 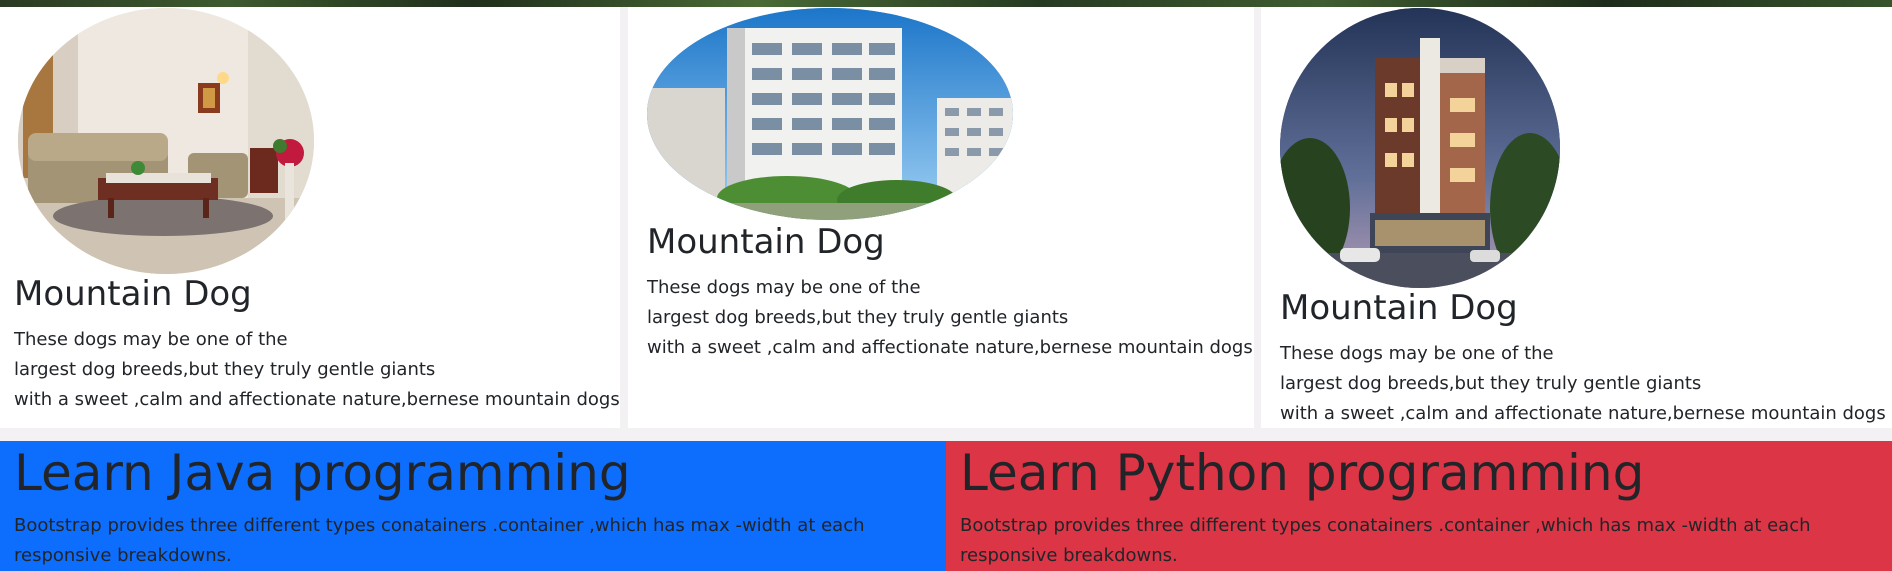 I want to click on banner-title: Learn Python programming, so click(x=1302, y=473).